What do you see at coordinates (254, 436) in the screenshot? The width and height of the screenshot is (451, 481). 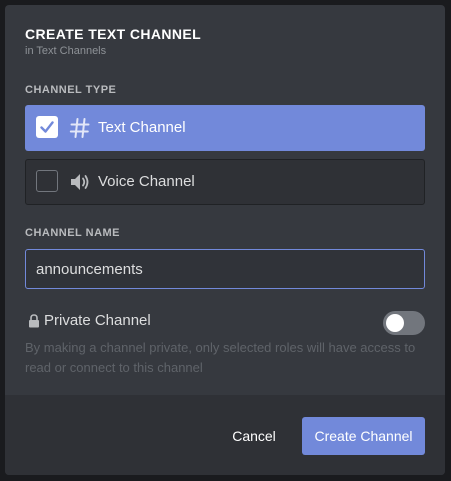 I see `cancel-button: Cancel` at bounding box center [254, 436].